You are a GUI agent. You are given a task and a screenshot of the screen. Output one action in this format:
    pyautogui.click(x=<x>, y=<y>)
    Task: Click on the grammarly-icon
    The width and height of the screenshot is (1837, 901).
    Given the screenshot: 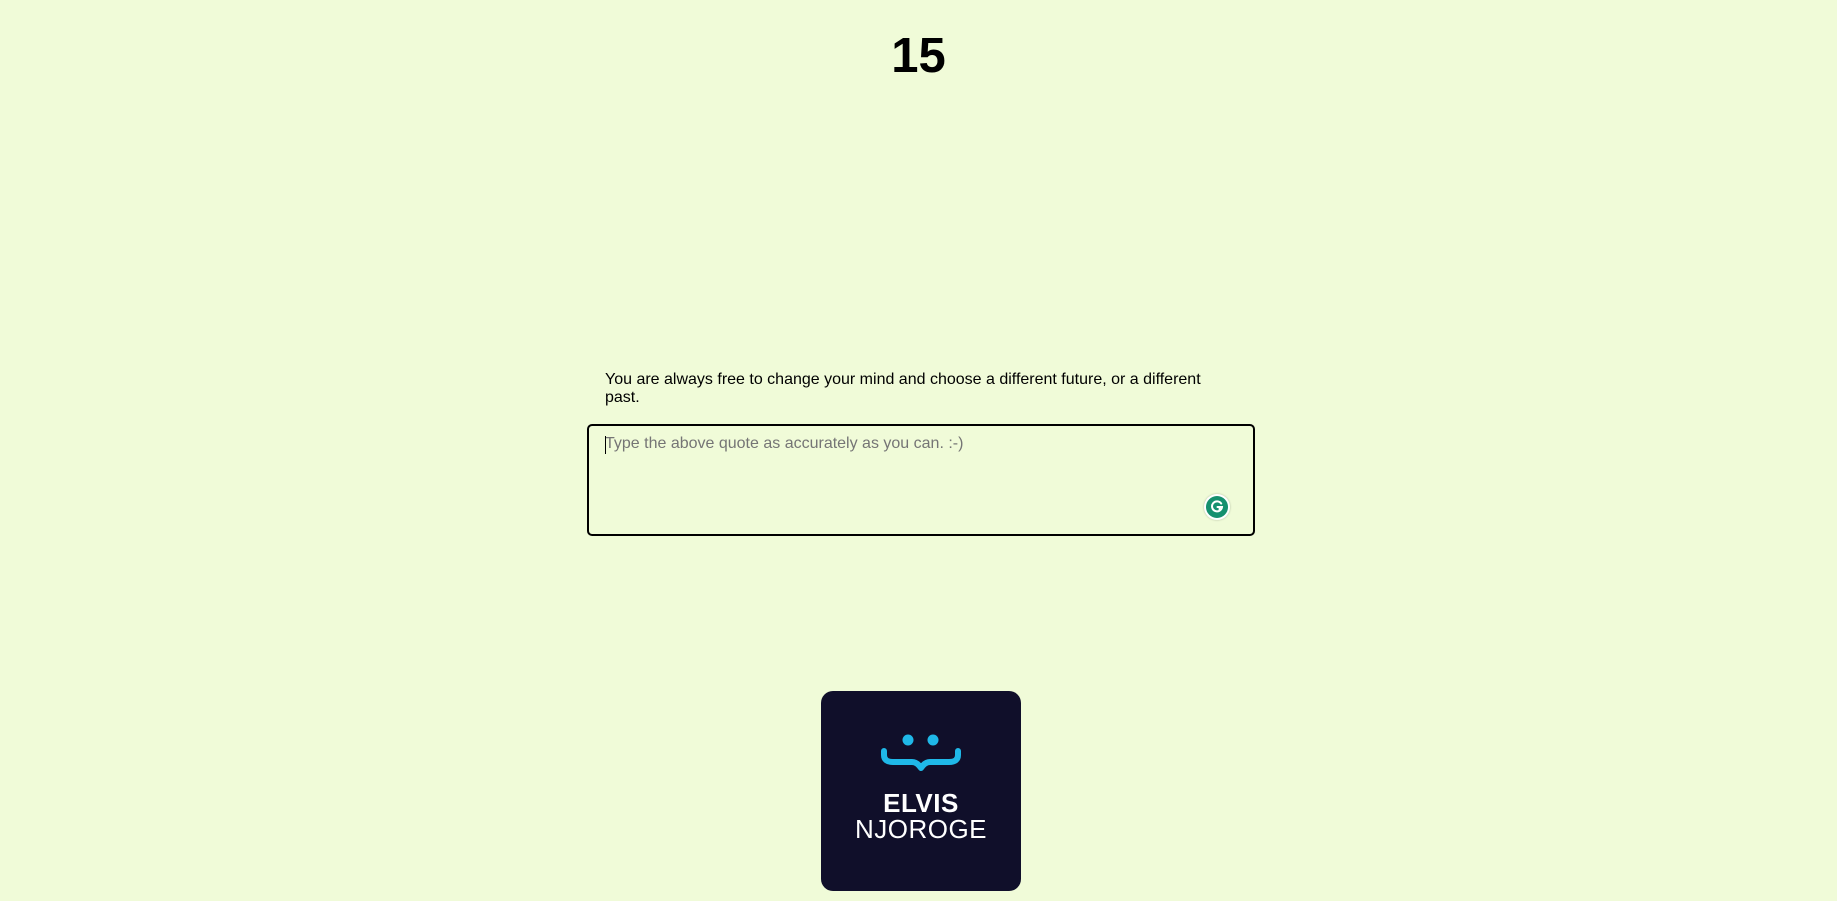 What is the action you would take?
    pyautogui.click(x=1217, y=507)
    